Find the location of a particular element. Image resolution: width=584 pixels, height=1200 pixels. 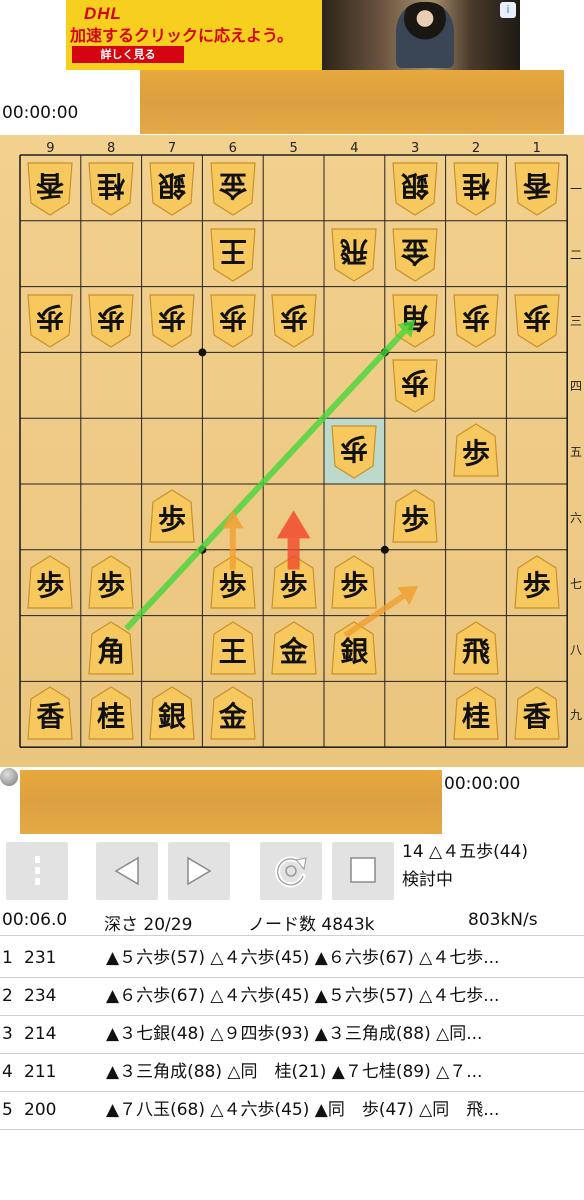

ad-headline: 加速するクリックに応えよう。 is located at coordinates (182, 35).